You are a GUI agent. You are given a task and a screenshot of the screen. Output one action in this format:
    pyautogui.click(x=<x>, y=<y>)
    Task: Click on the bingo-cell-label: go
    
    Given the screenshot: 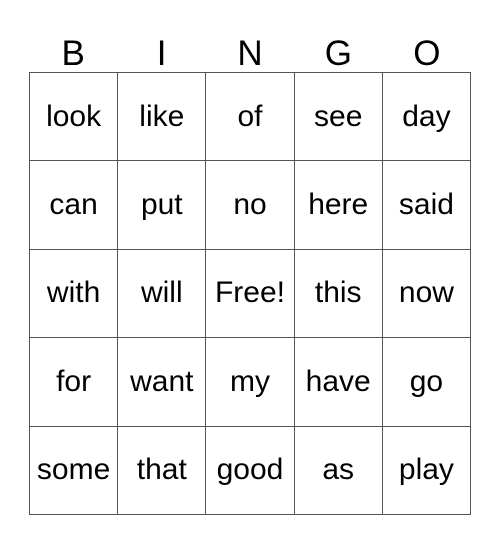 What is the action you would take?
    pyautogui.click(x=426, y=381)
    